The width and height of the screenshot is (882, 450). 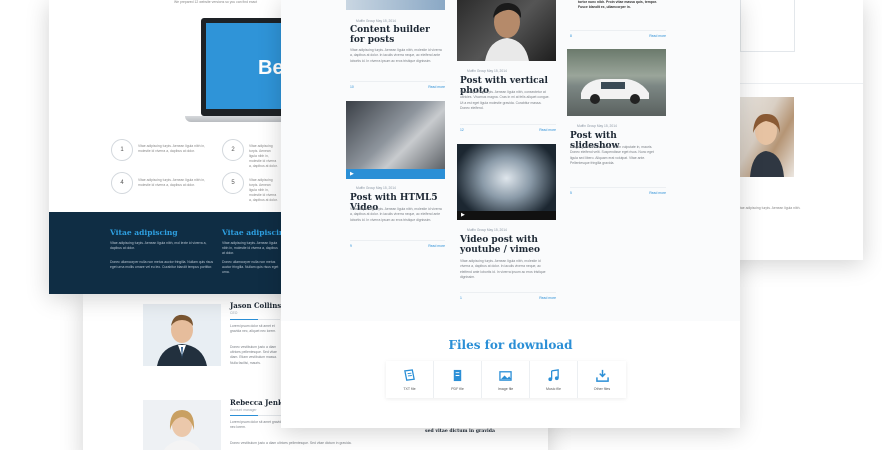 I want to click on txt-file-icon, so click(x=409, y=374).